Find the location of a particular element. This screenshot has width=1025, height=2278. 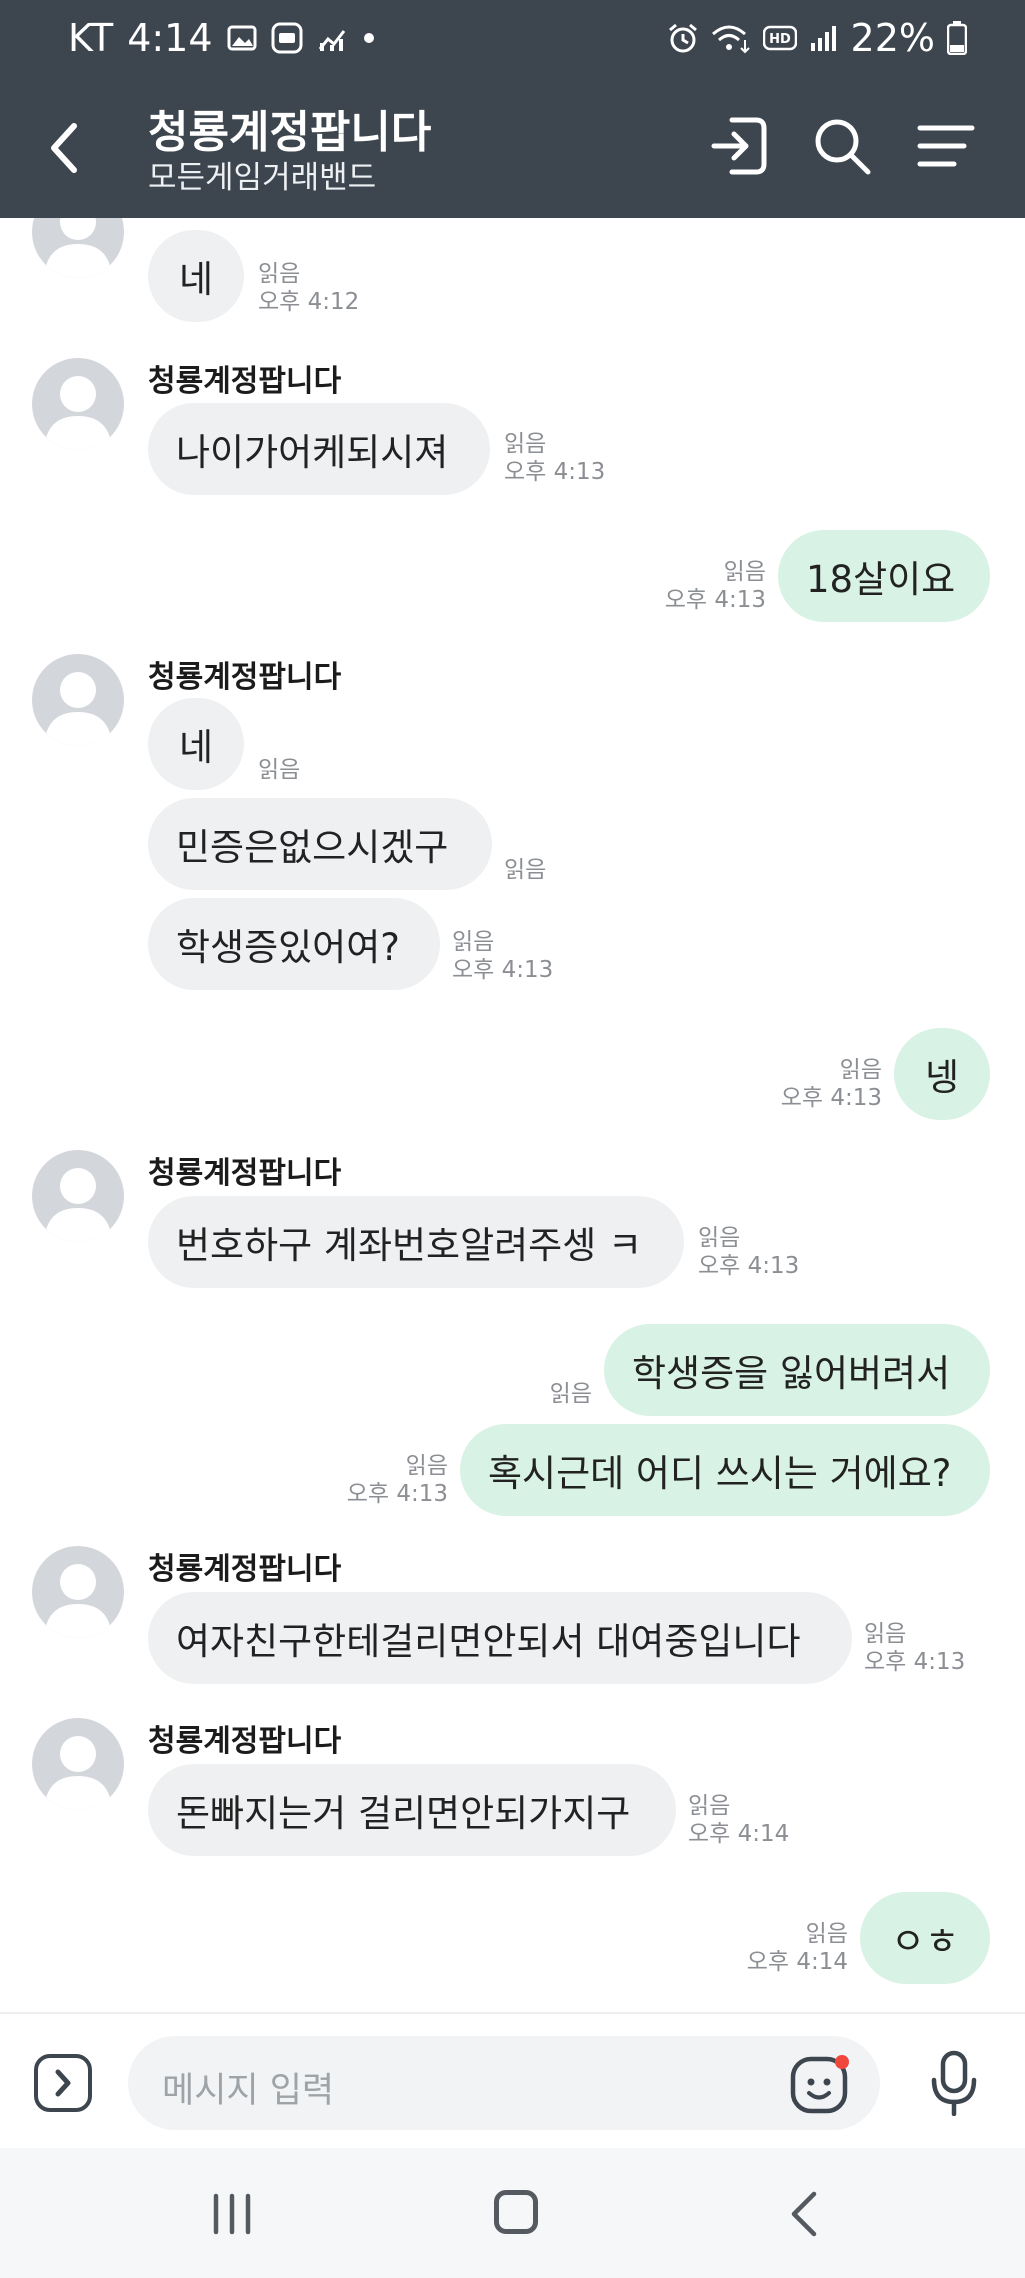

mic-icon is located at coordinates (954, 2083).